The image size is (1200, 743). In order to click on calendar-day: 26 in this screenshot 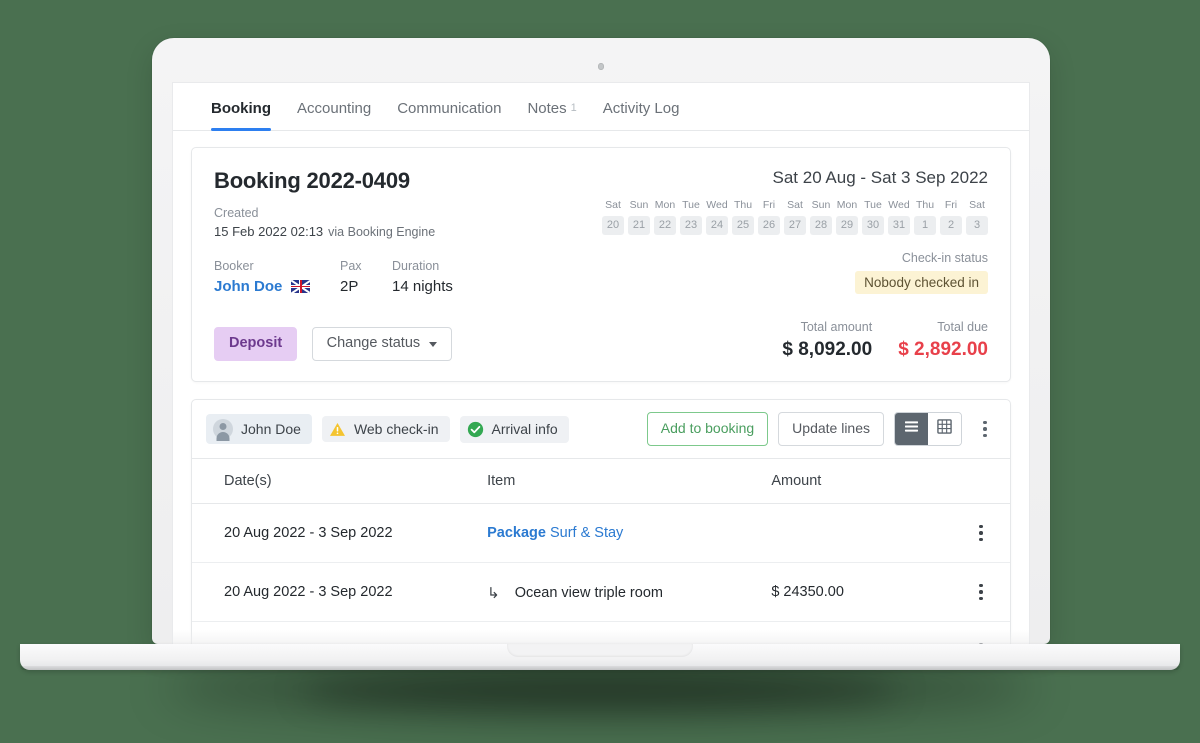, I will do `click(769, 225)`.